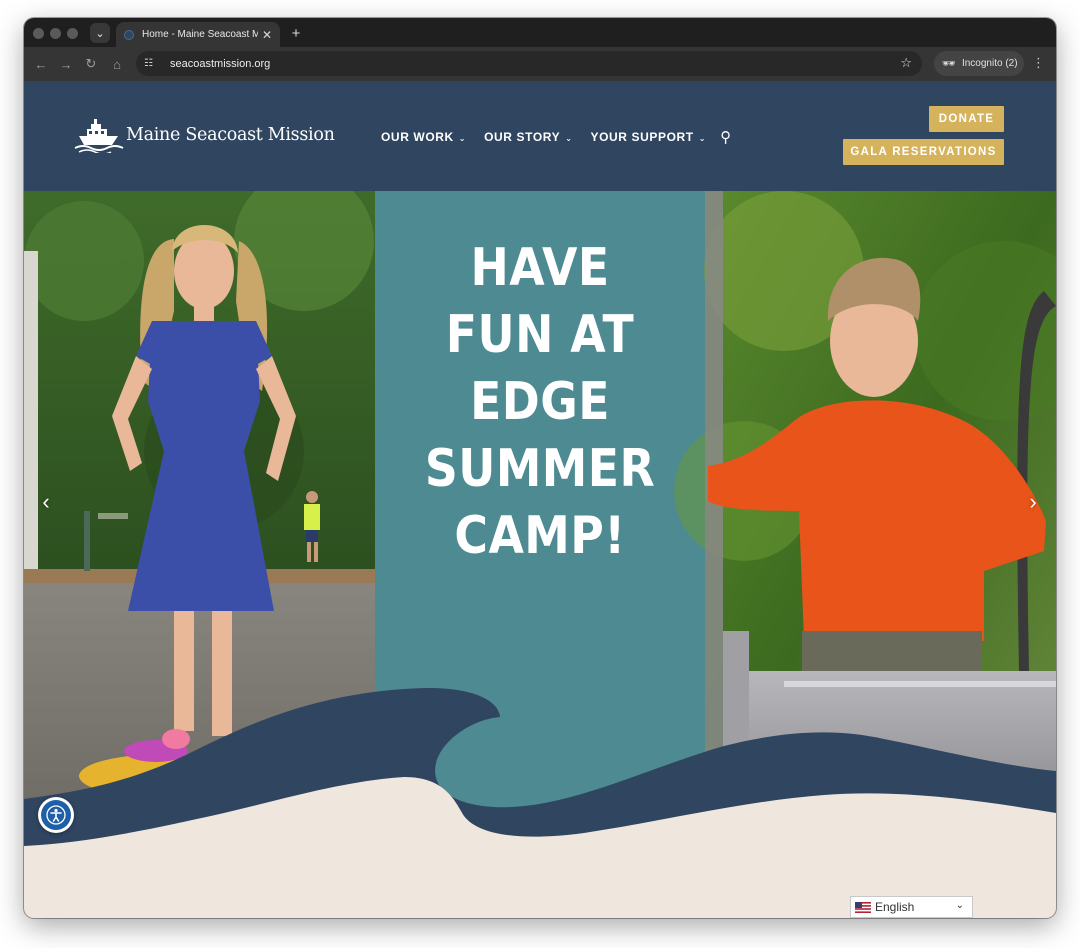 This screenshot has height=948, width=1080. I want to click on close-window-button, so click(38, 33).